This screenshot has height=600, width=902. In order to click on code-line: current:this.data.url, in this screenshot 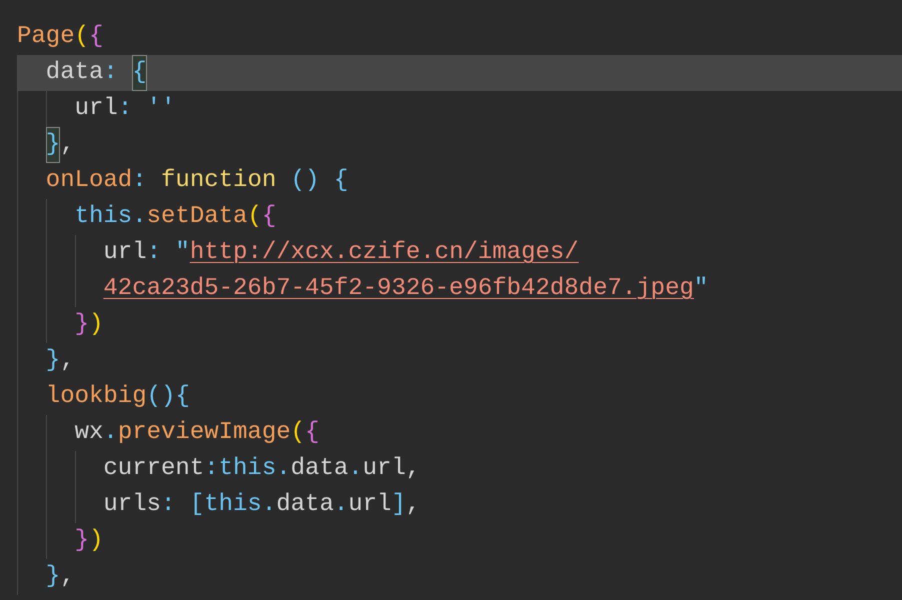, I will do `click(261, 469)`.